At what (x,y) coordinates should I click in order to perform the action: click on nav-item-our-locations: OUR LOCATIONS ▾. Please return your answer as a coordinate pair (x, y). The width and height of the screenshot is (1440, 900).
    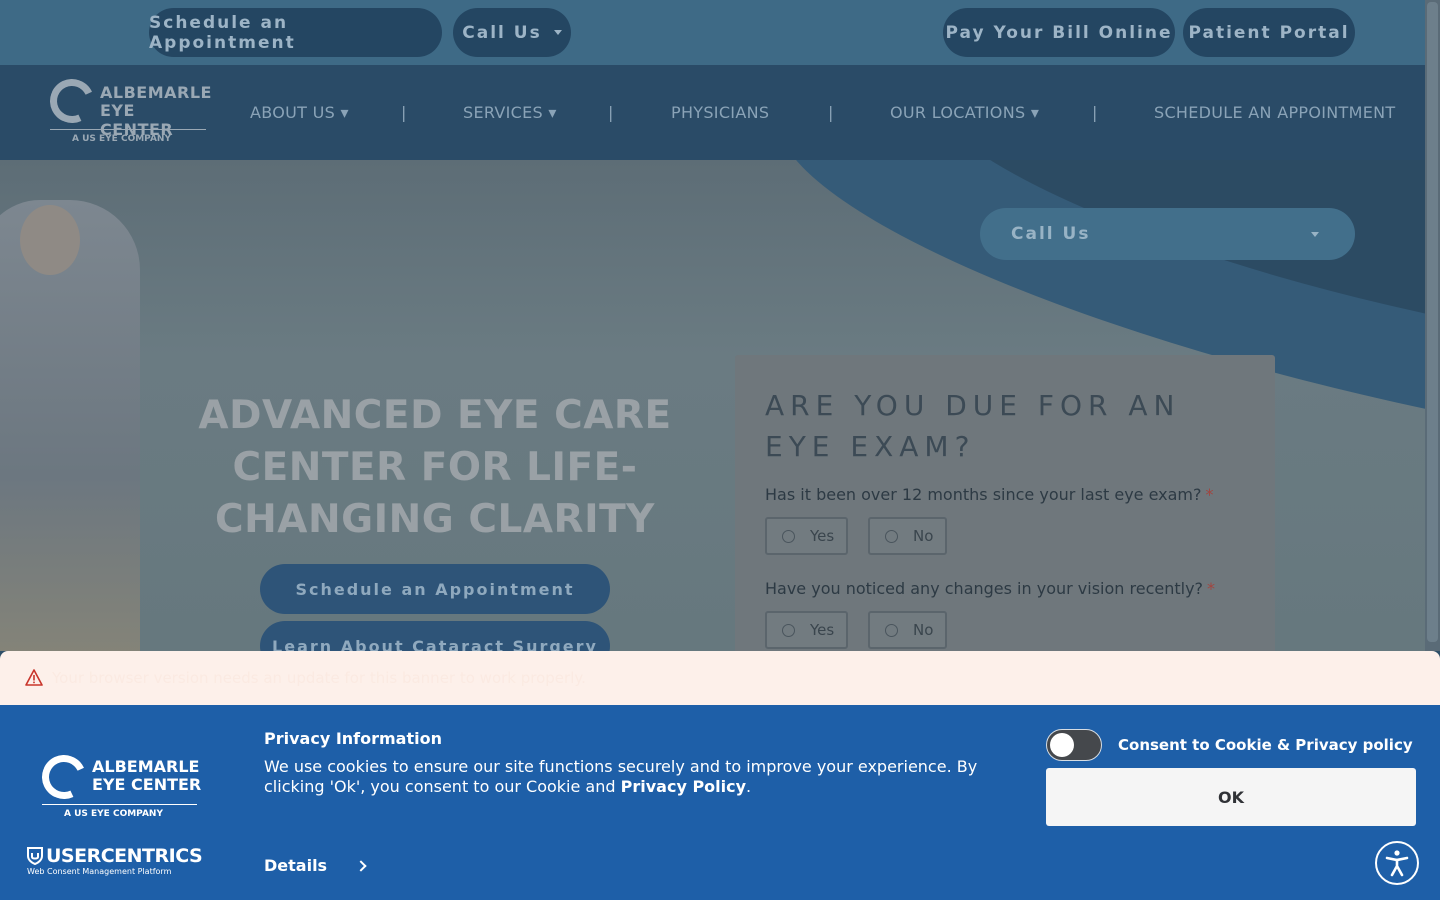
    Looking at the image, I should click on (964, 112).